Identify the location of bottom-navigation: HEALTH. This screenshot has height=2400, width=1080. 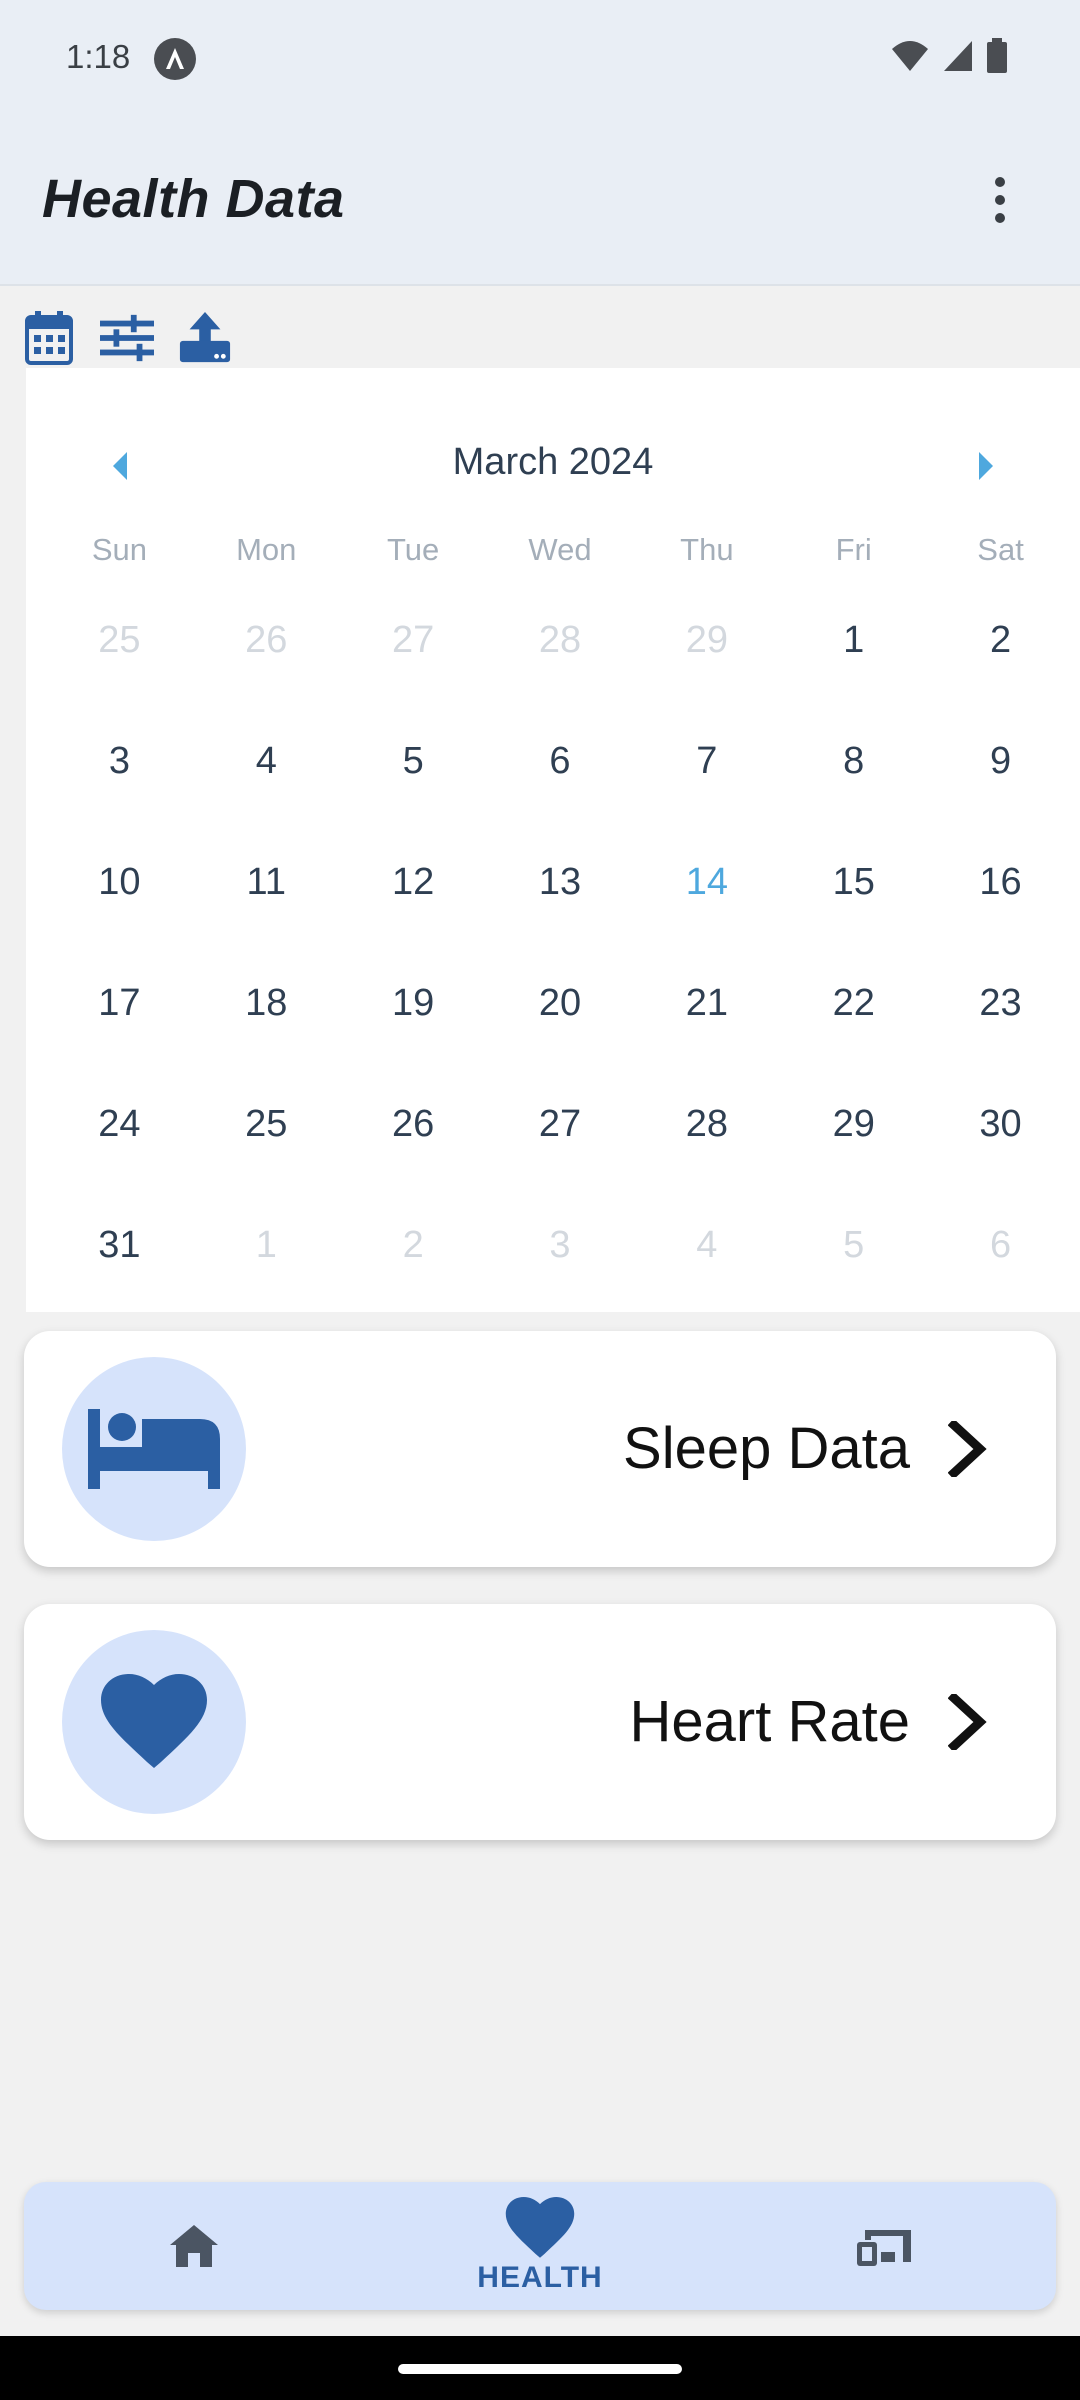
(540, 2246).